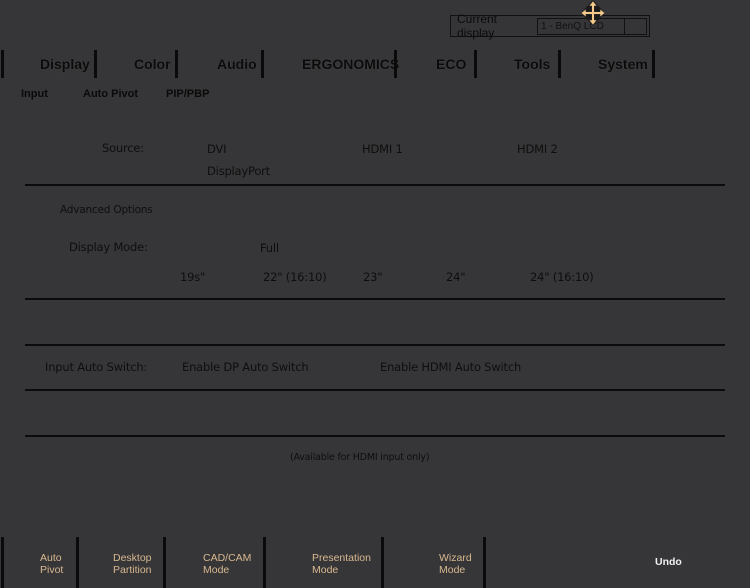 The width and height of the screenshot is (750, 588). I want to click on auto-pivot-line2: Pivot, so click(52, 570).